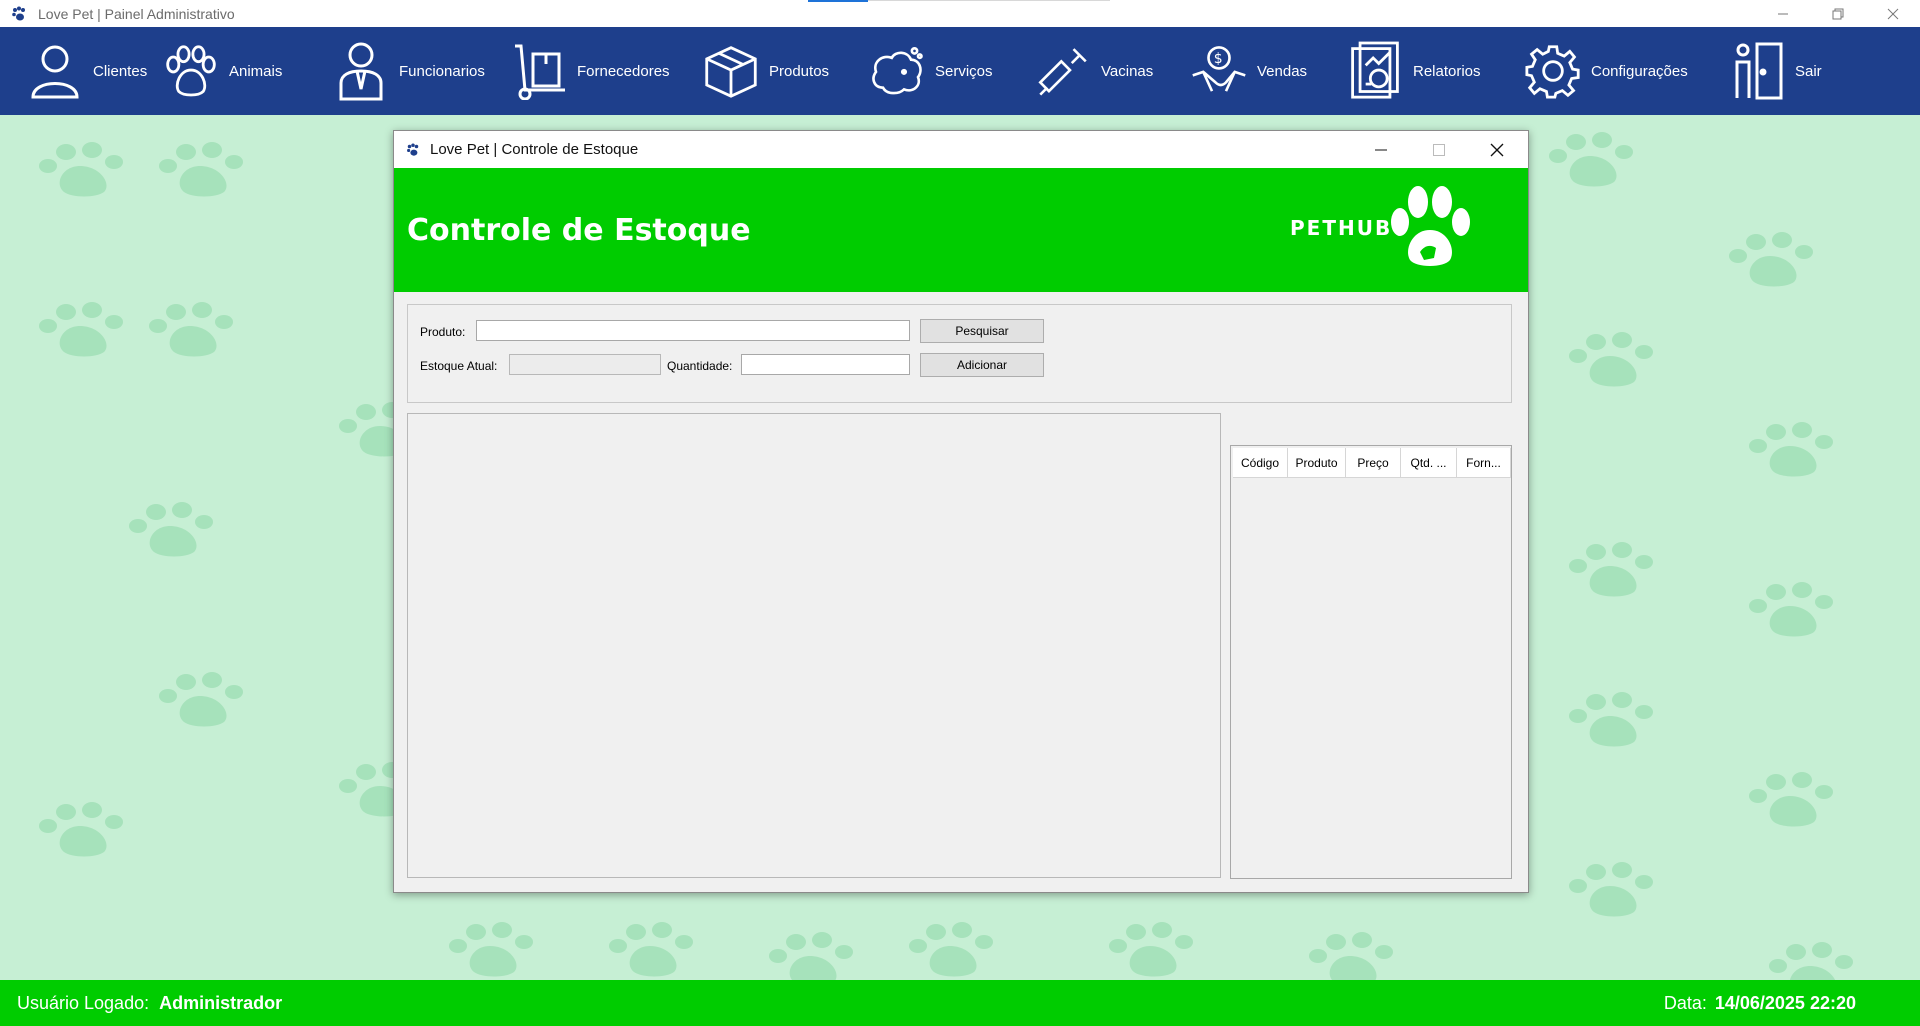 This screenshot has width=1920, height=1026. Describe the element at coordinates (961, 149) in the screenshot. I see `dialog-titlebar: Love Pet | Controle de Estoque` at that location.